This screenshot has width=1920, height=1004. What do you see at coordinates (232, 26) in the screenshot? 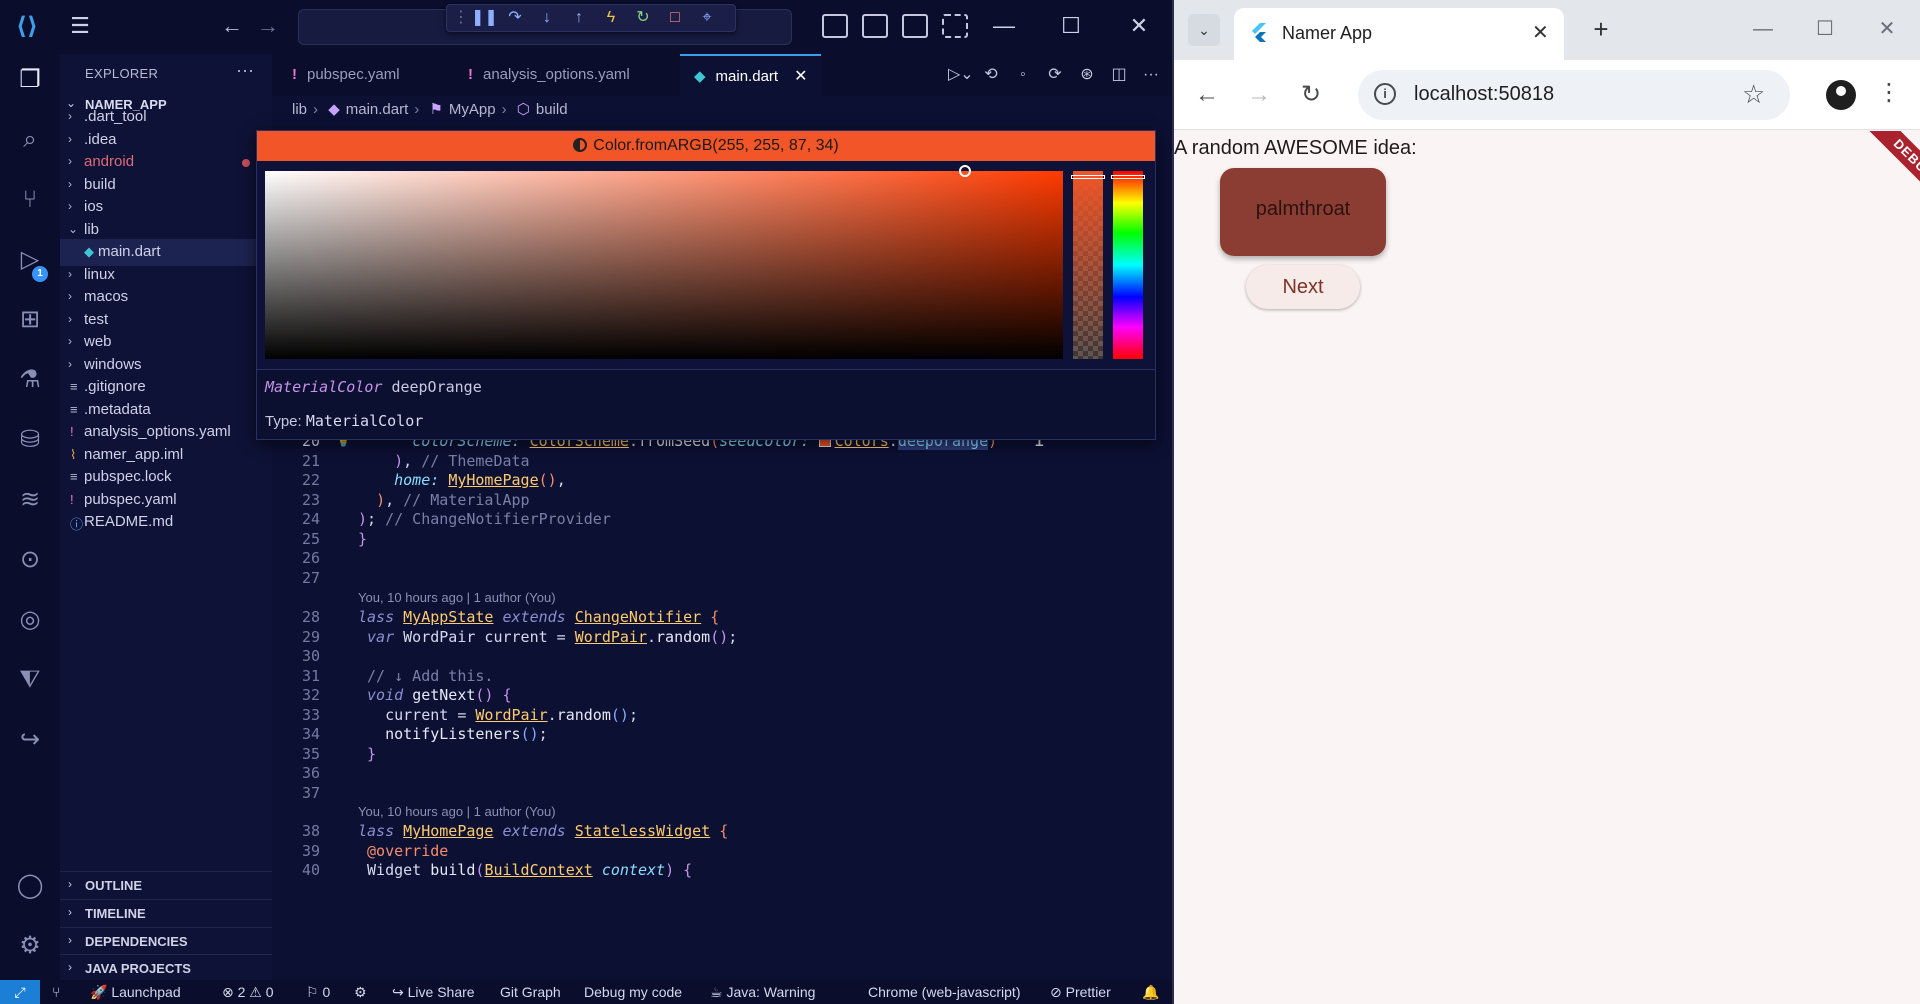
I see `arrow-left-icon: ←` at bounding box center [232, 26].